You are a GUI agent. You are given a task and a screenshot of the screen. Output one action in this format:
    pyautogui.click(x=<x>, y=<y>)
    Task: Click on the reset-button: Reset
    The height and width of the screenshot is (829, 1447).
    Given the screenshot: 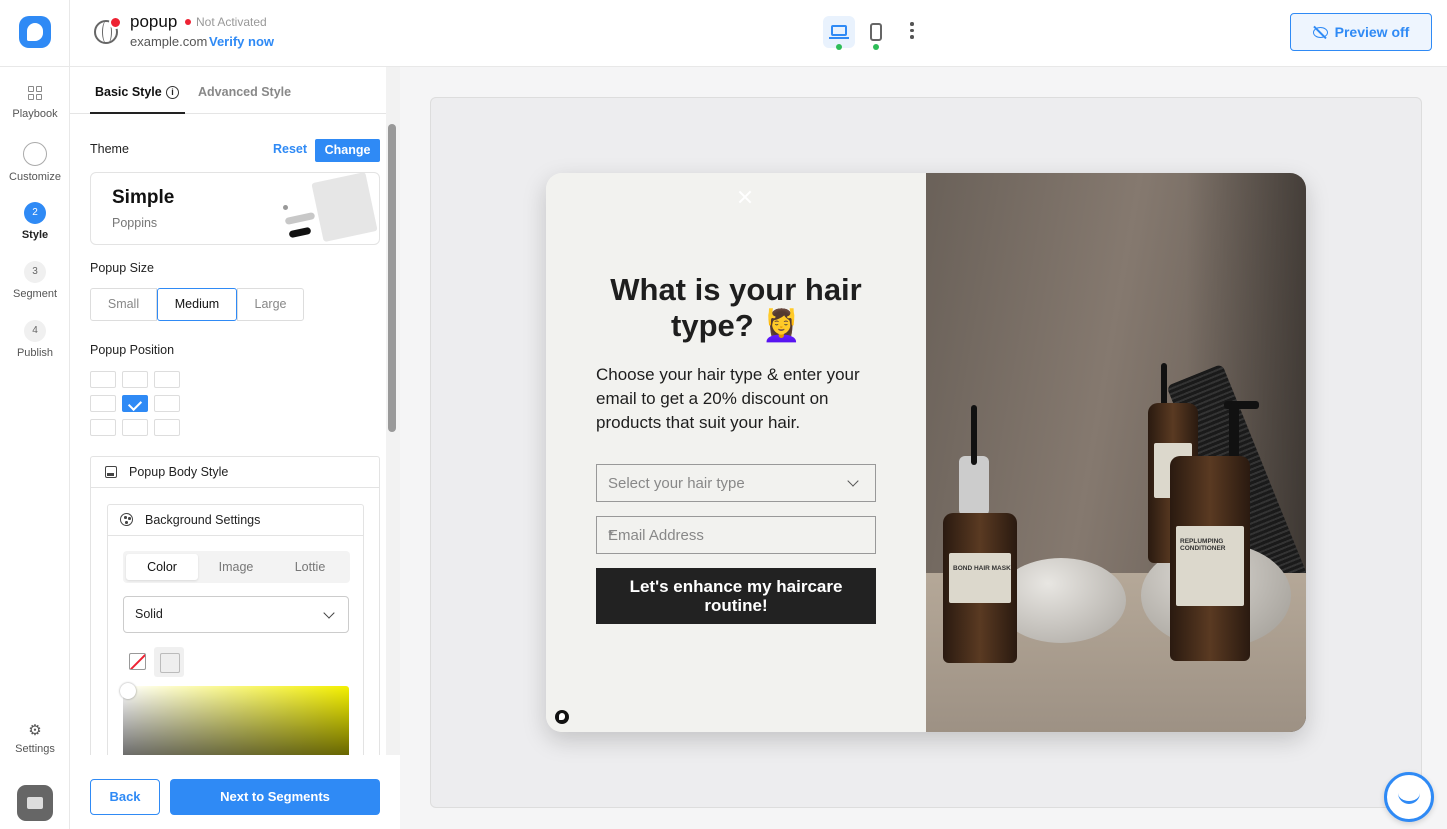 What is the action you would take?
    pyautogui.click(x=290, y=149)
    